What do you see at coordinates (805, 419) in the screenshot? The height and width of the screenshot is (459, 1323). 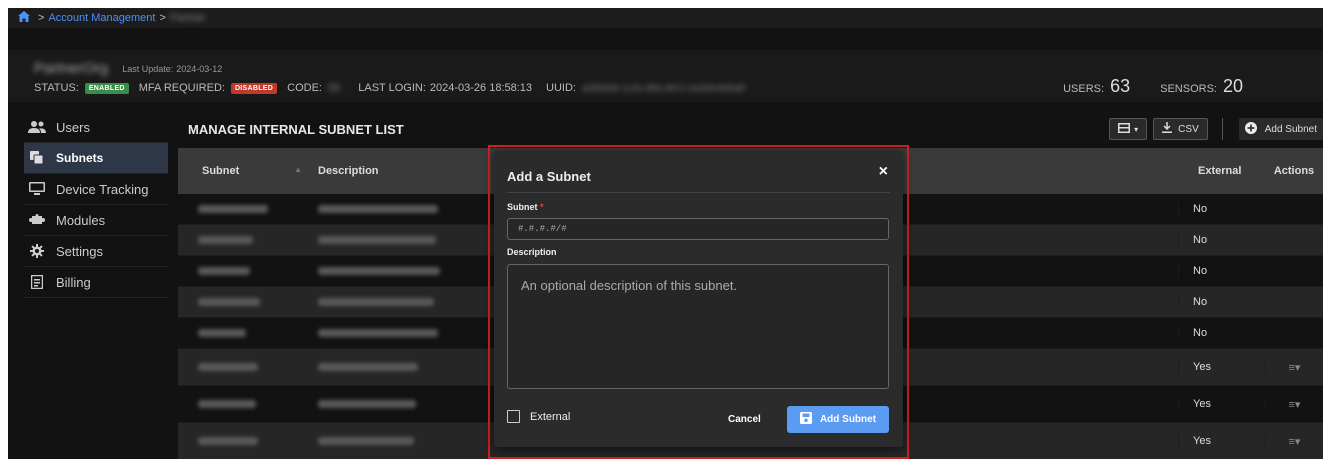 I see `save-icon` at bounding box center [805, 419].